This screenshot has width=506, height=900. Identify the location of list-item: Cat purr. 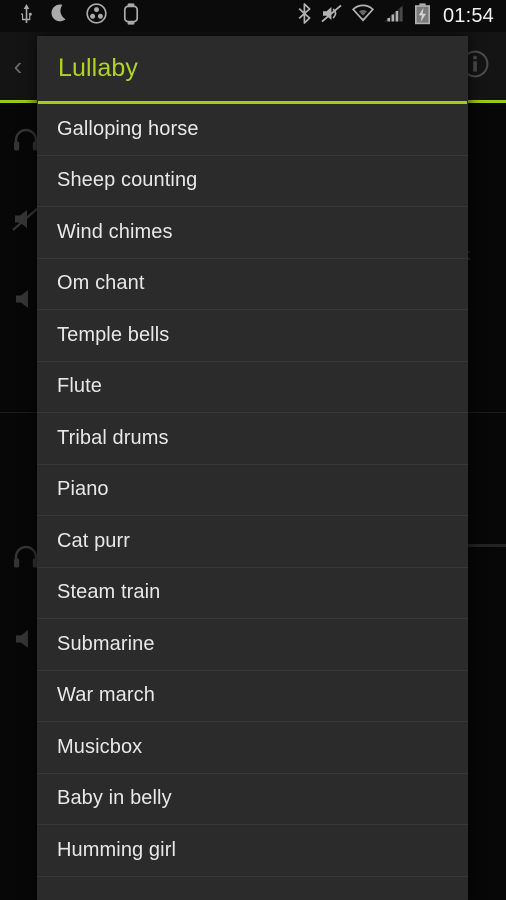
(252, 542).